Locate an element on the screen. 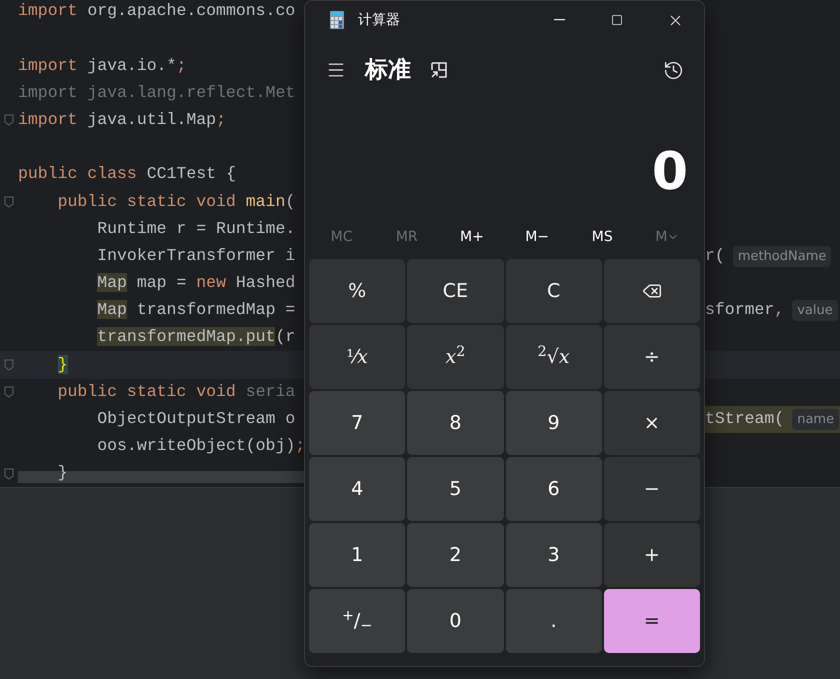  mode-title: 标准 is located at coordinates (388, 70).